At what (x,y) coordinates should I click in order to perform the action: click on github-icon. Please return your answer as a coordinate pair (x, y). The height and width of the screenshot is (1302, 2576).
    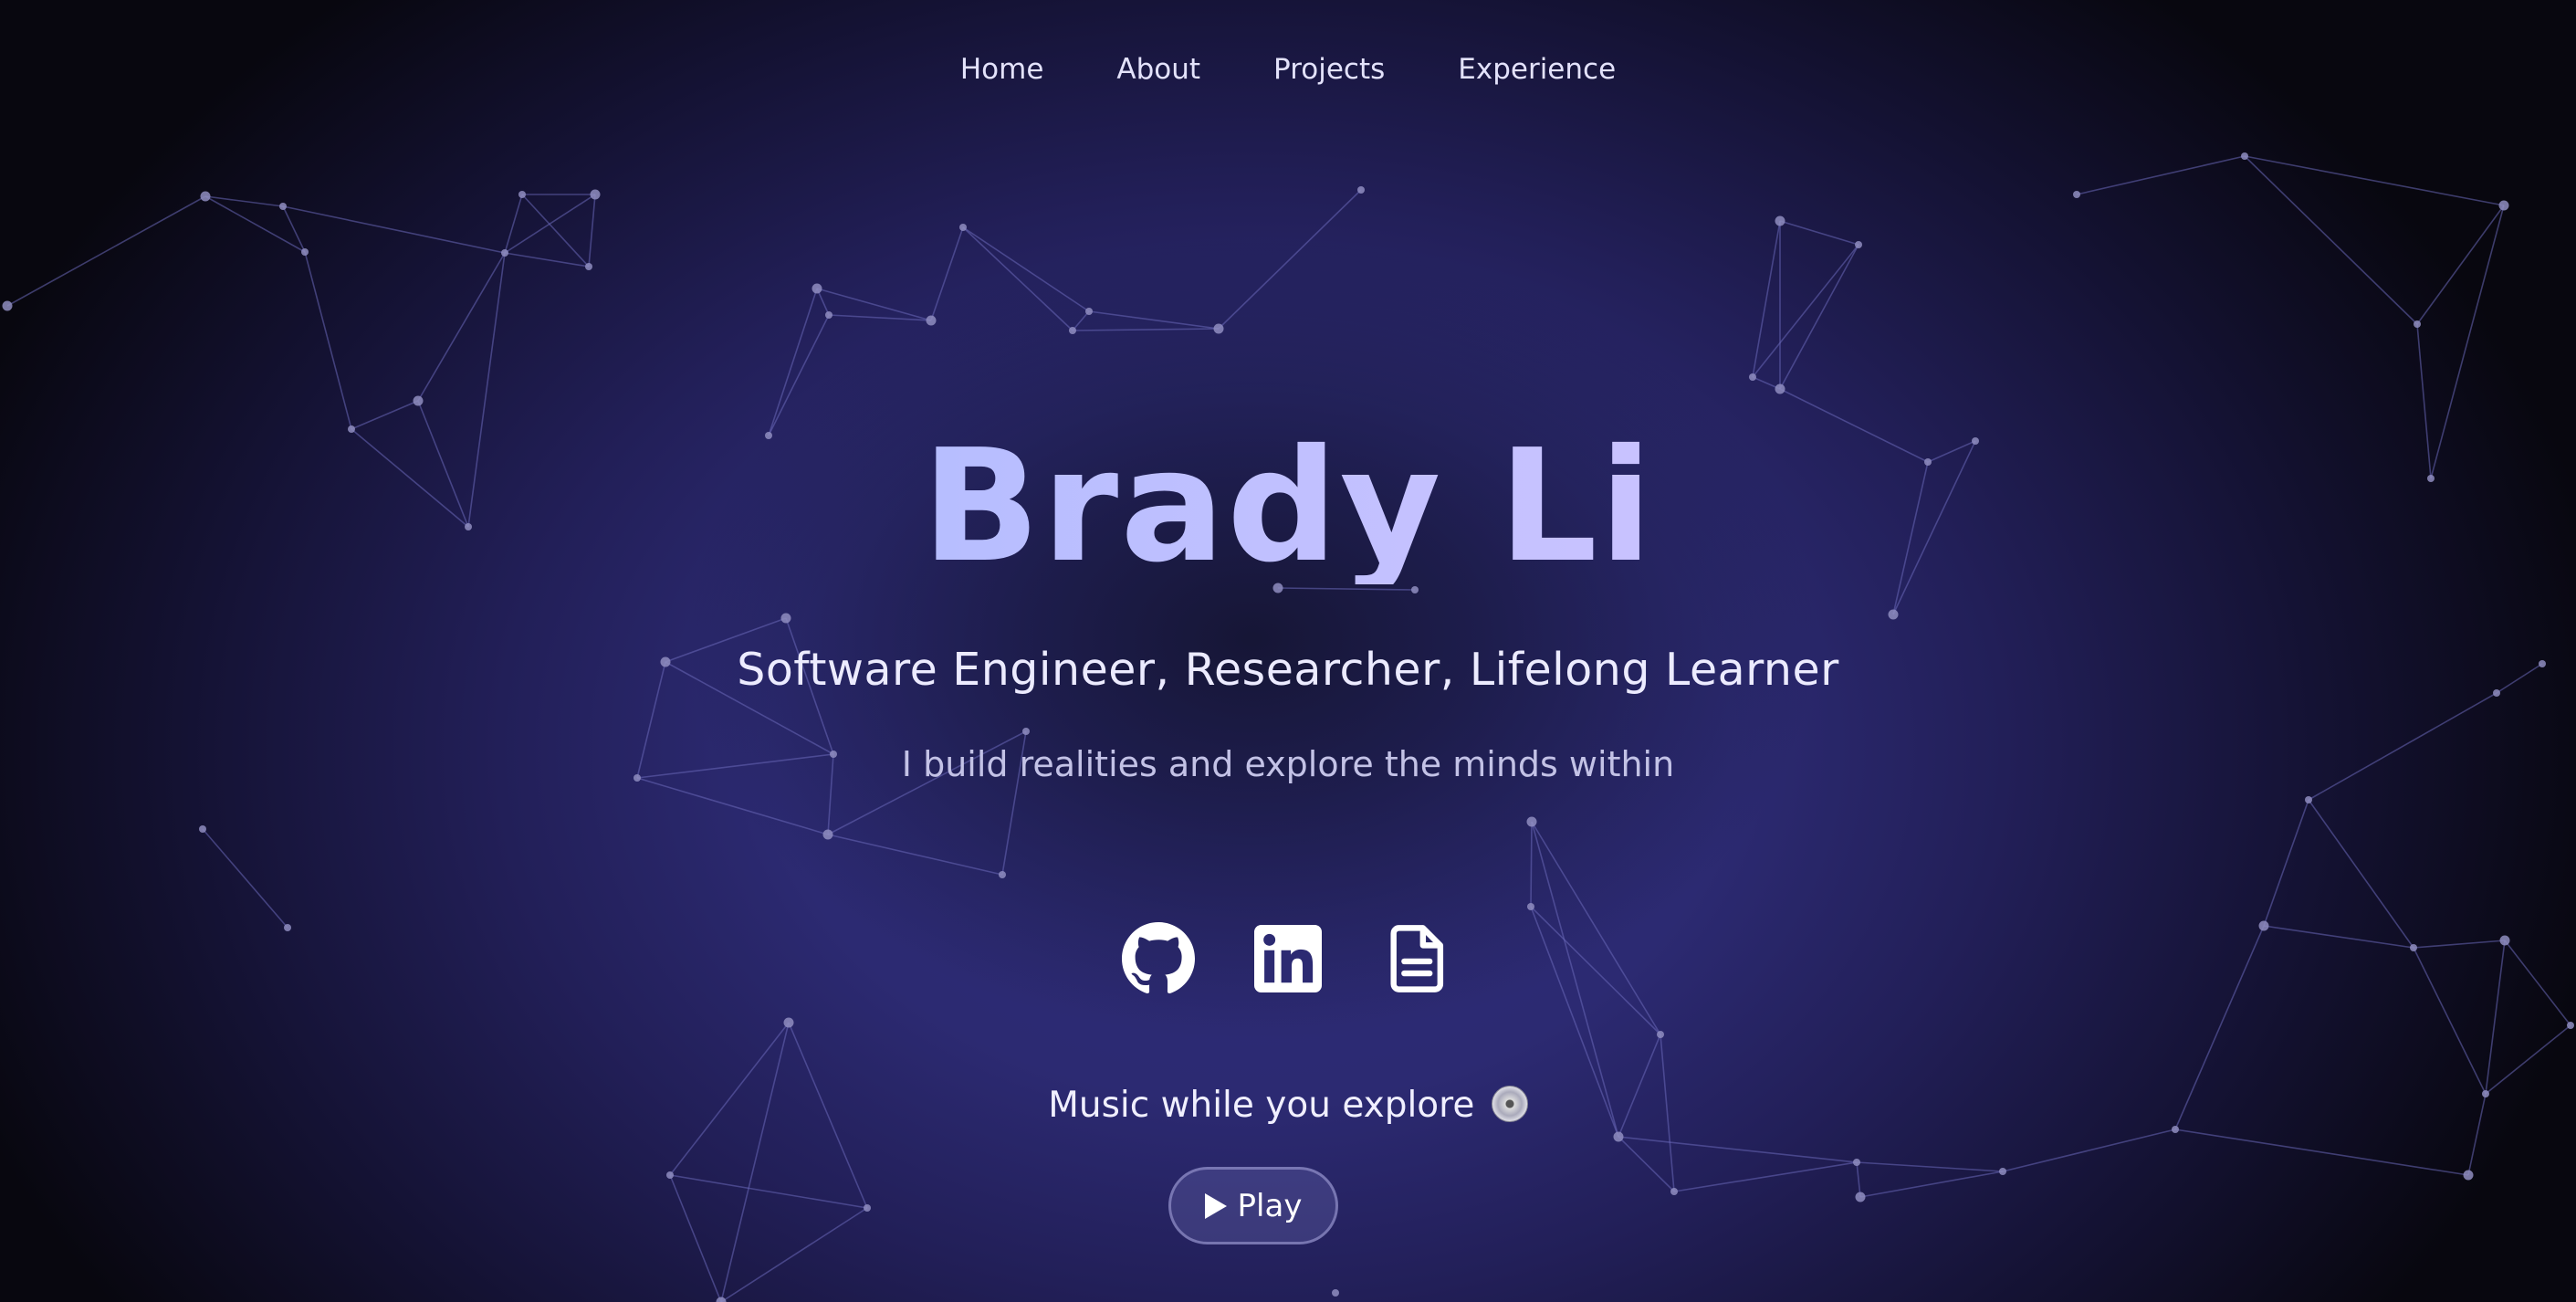
    Looking at the image, I should click on (1158, 958).